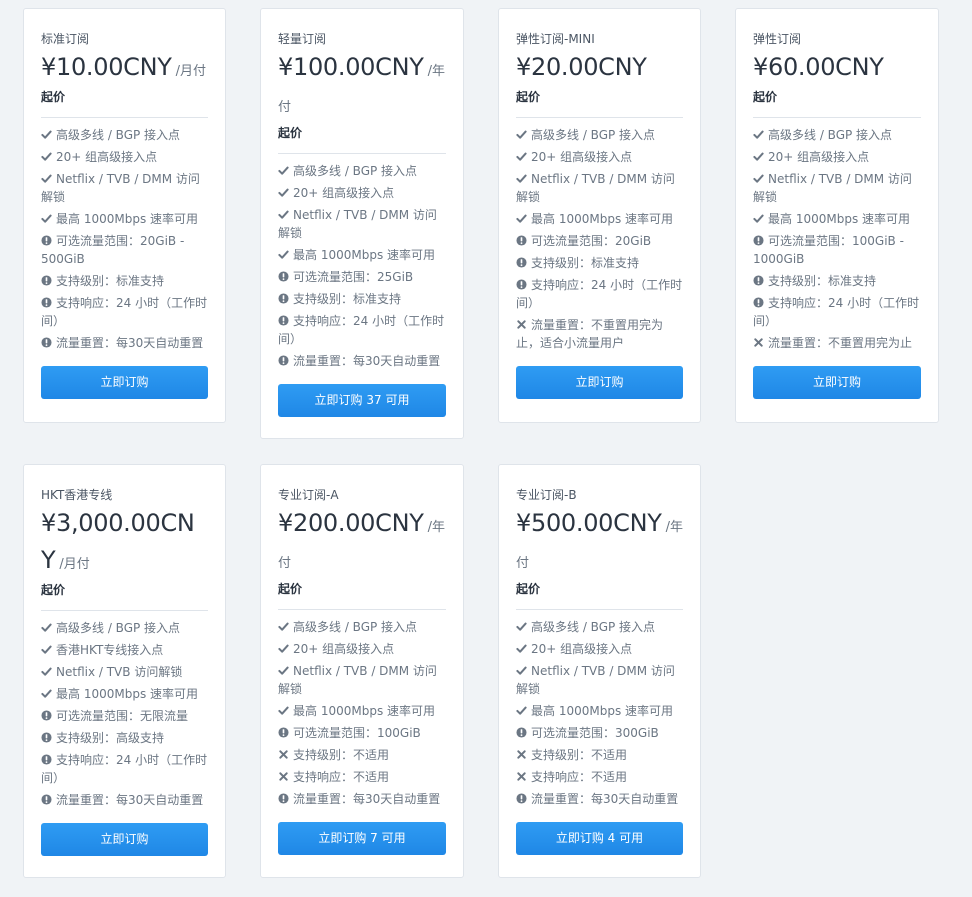  What do you see at coordinates (74, 564) in the screenshot?
I see `billing-period: /月付` at bounding box center [74, 564].